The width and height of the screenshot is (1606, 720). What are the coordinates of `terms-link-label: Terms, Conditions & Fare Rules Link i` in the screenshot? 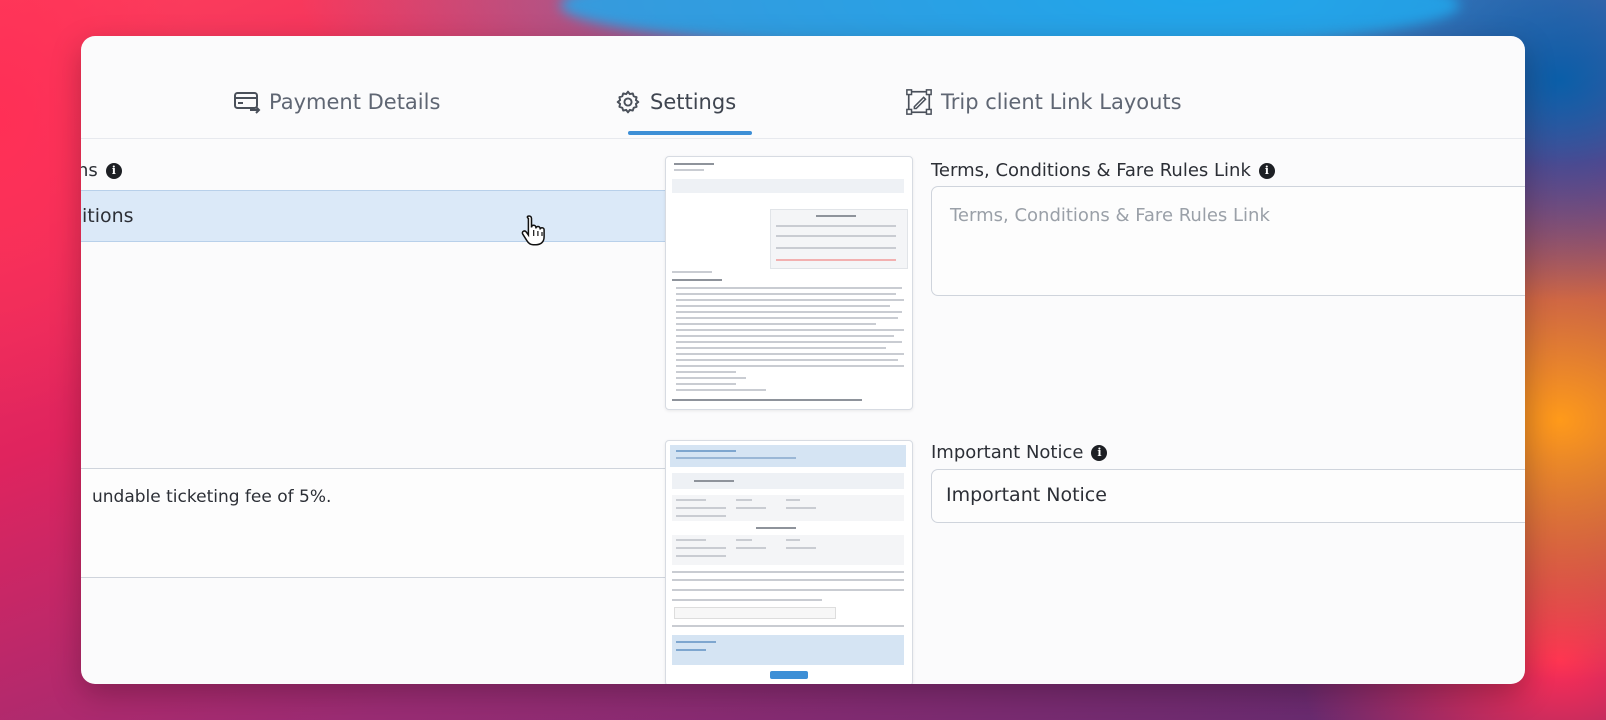 It's located at (1103, 170).